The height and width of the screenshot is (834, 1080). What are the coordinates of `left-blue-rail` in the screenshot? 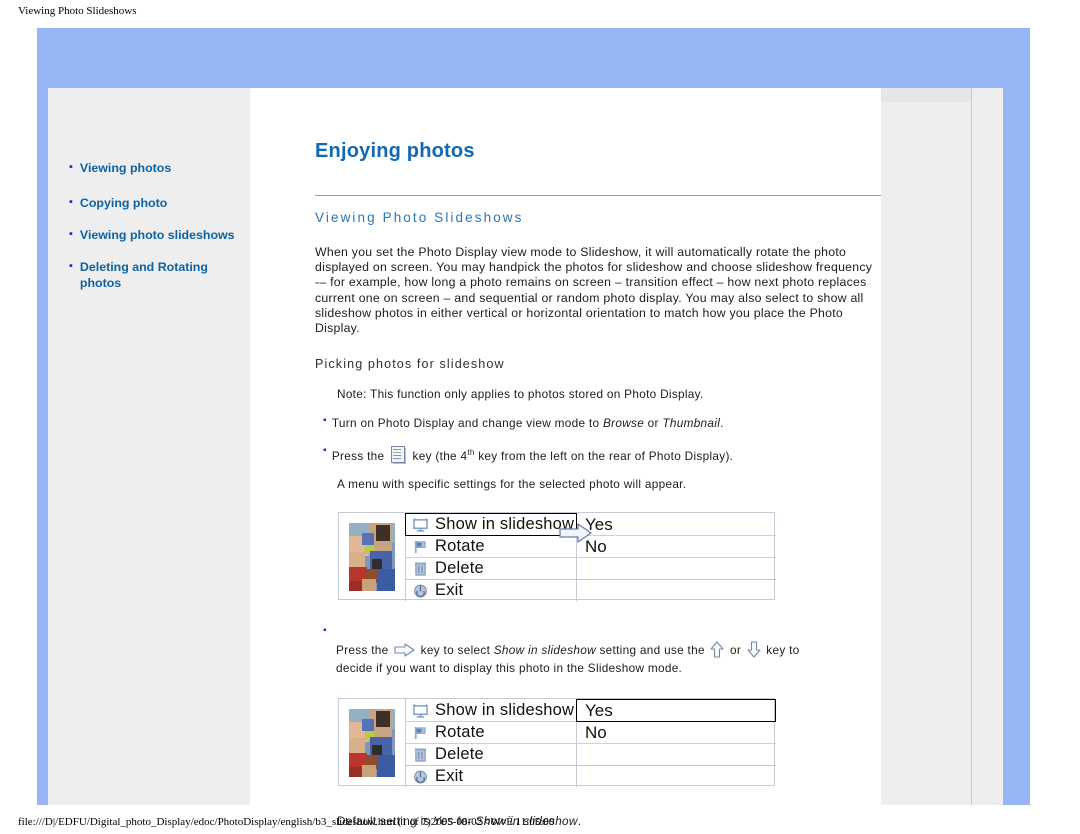 It's located at (42, 446).